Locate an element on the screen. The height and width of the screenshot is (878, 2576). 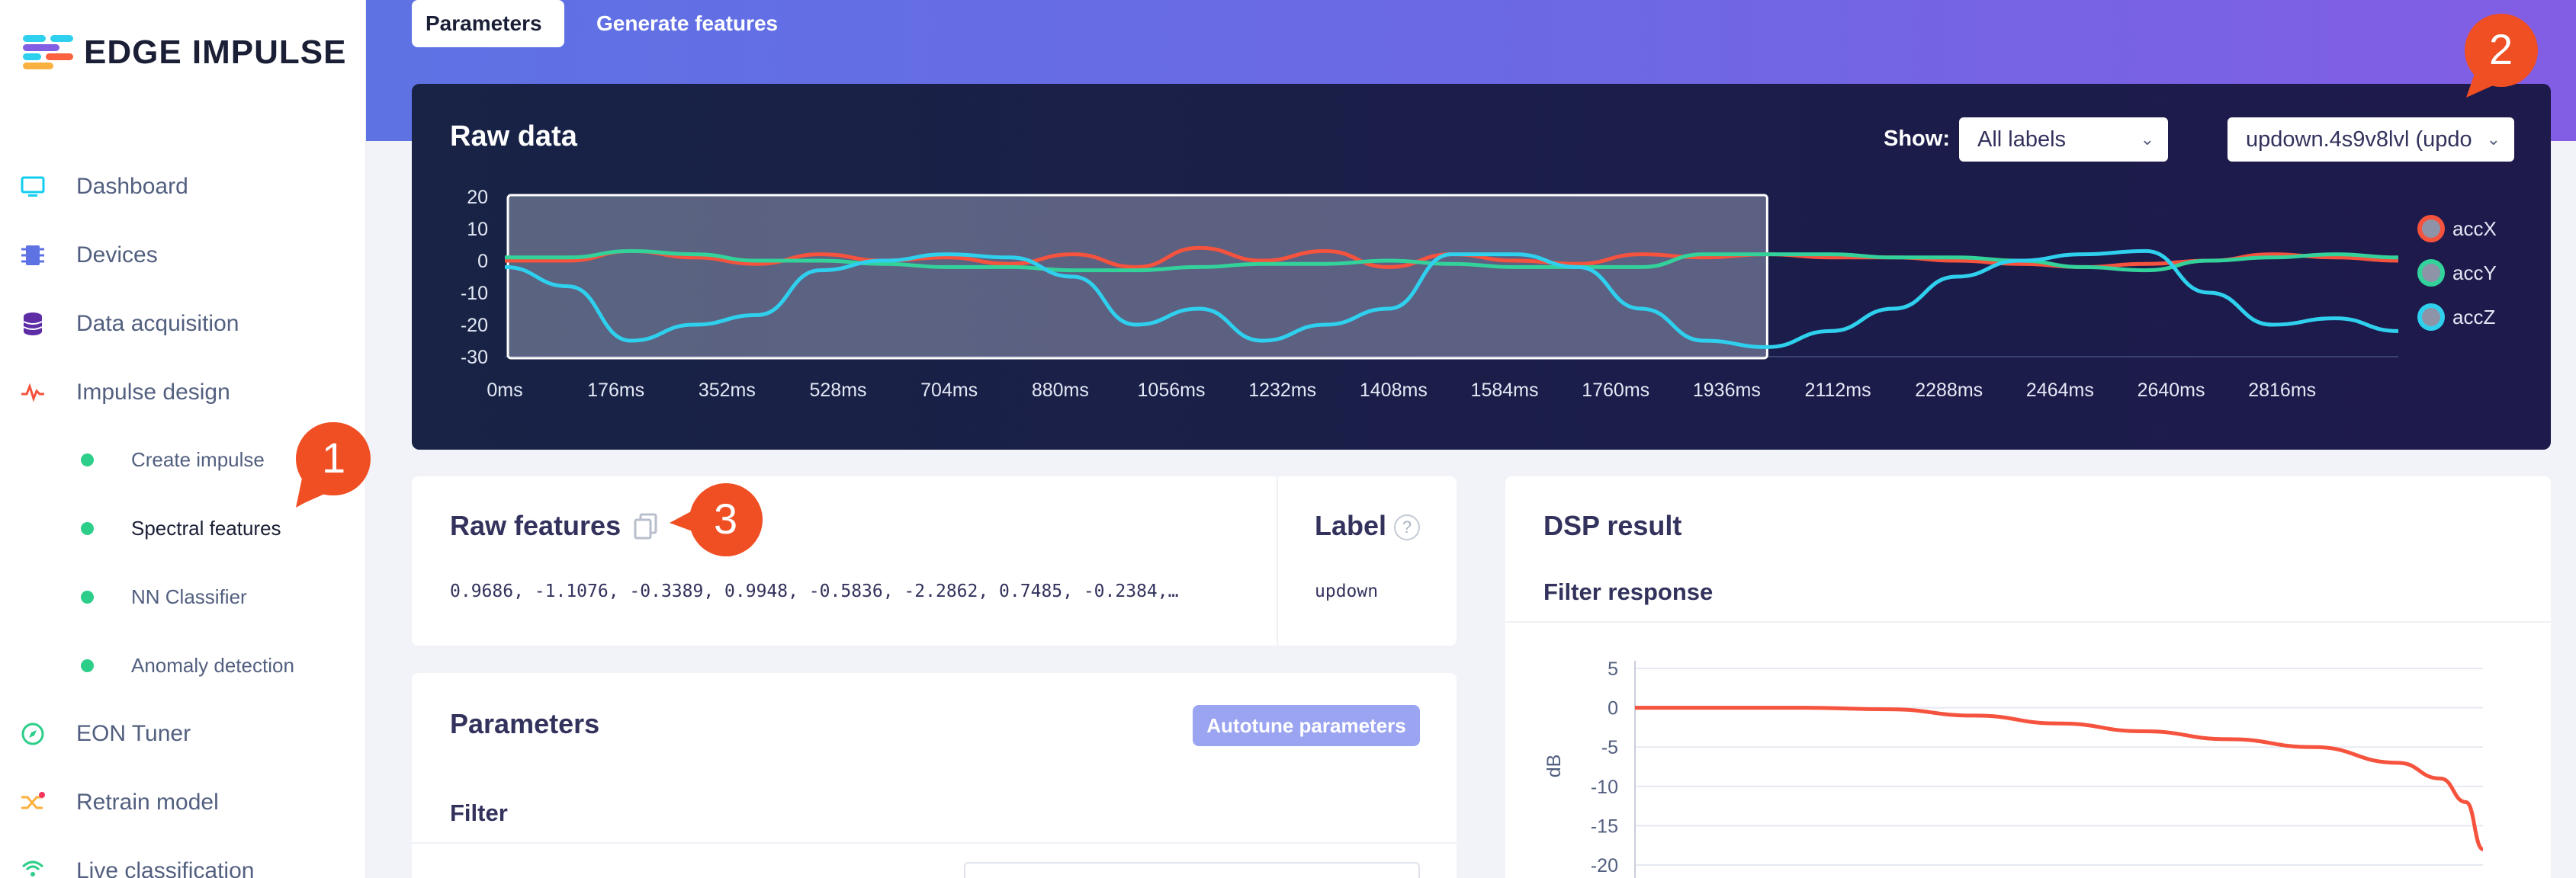
x-tick-label: 704ms is located at coordinates (949, 390).